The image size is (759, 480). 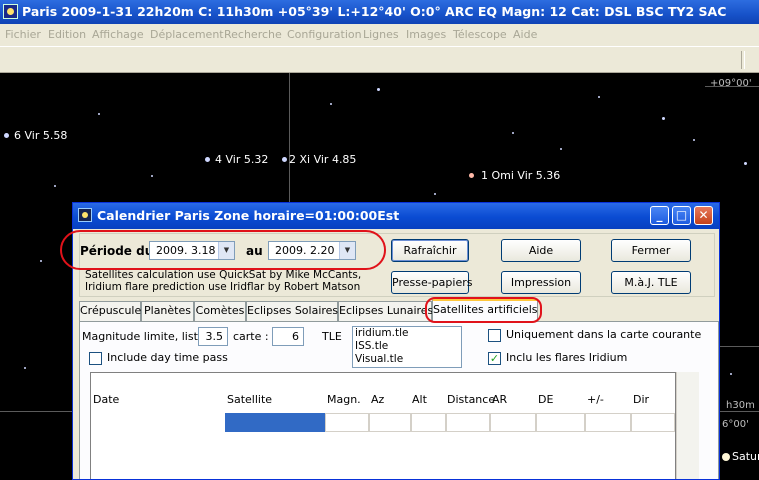 I want to click on planet-label: Satur, so click(x=745, y=456).